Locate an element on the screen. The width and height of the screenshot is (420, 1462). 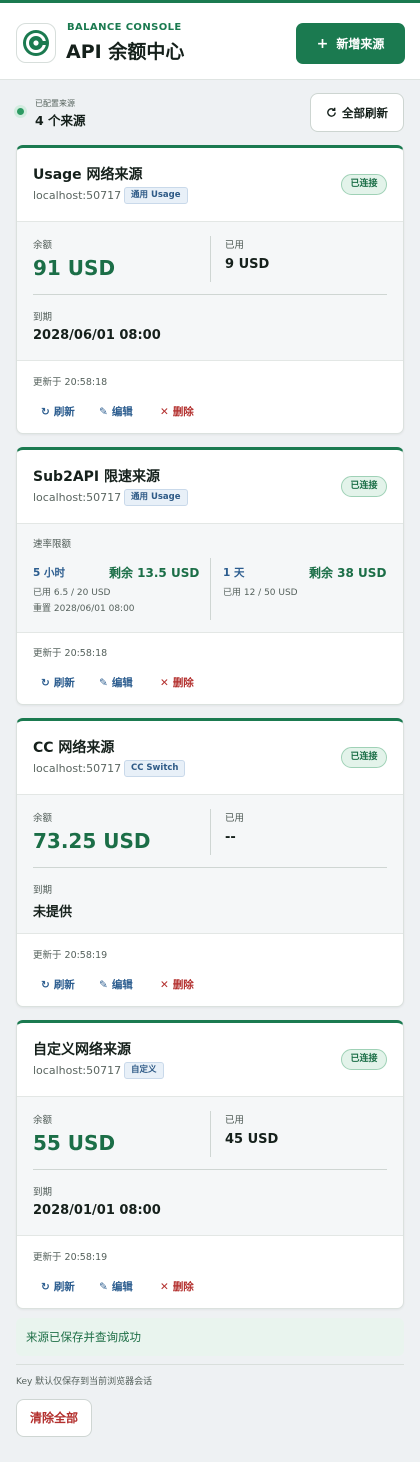
window-reset: 重置 2028/06/01 08:00 is located at coordinates (84, 609).